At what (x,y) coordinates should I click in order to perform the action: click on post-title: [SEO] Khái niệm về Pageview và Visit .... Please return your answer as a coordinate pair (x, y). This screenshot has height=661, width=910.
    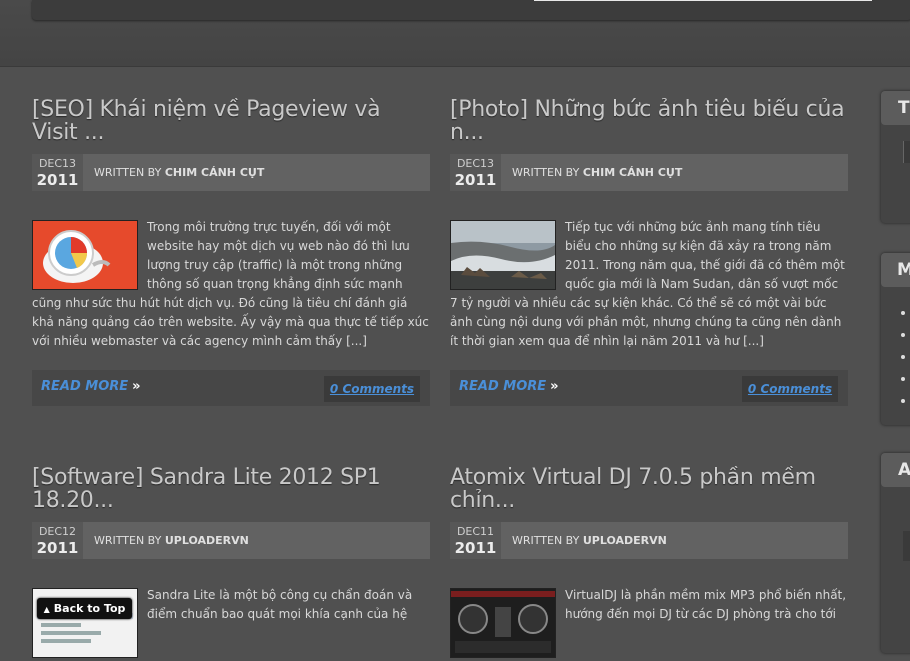
    Looking at the image, I should click on (231, 121).